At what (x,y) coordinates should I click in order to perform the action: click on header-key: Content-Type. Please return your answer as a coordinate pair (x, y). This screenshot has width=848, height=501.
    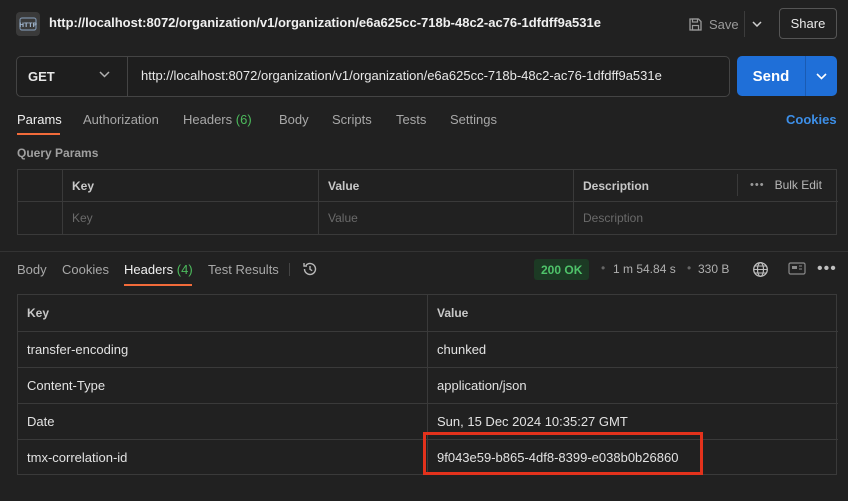
    Looking at the image, I should click on (223, 386).